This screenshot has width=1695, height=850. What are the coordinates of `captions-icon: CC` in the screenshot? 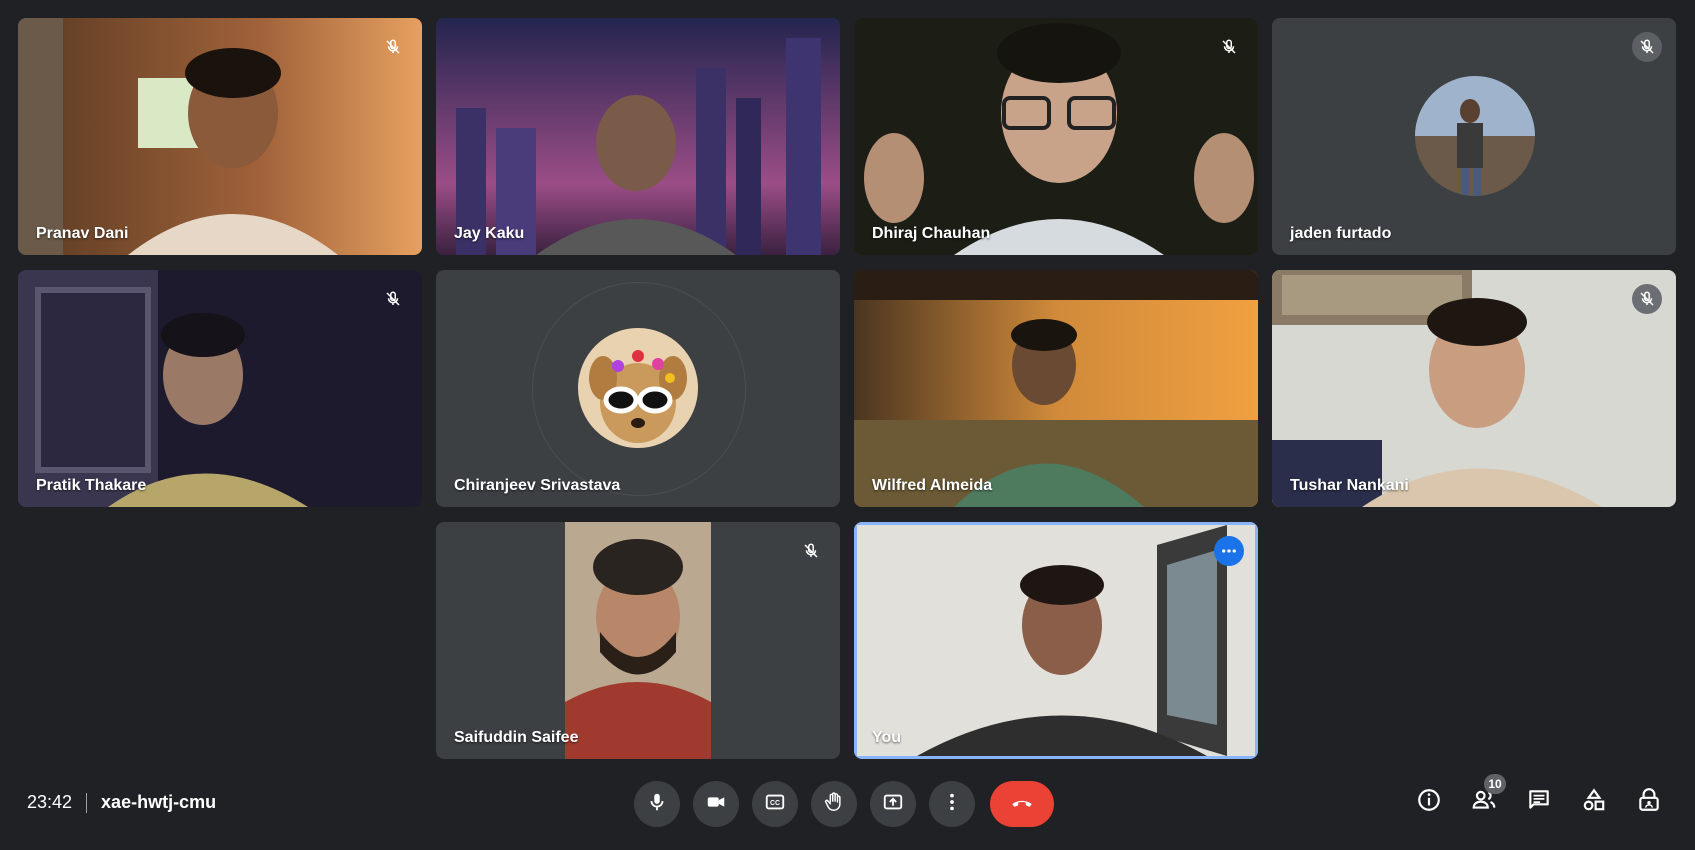 It's located at (775, 804).